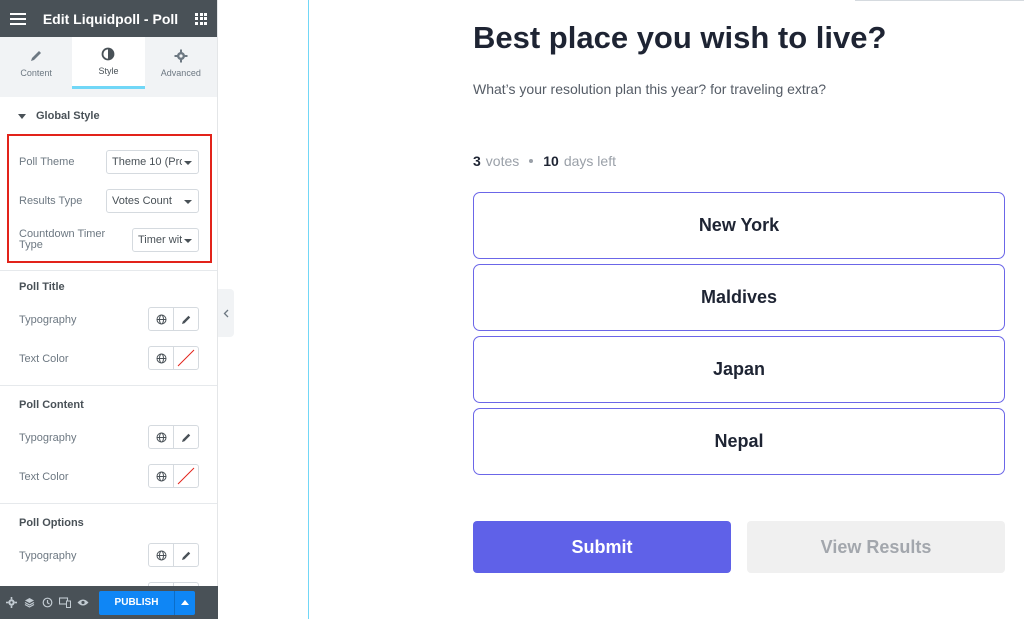  What do you see at coordinates (42, 287) in the screenshot?
I see `poll-title-heading: Poll Title` at bounding box center [42, 287].